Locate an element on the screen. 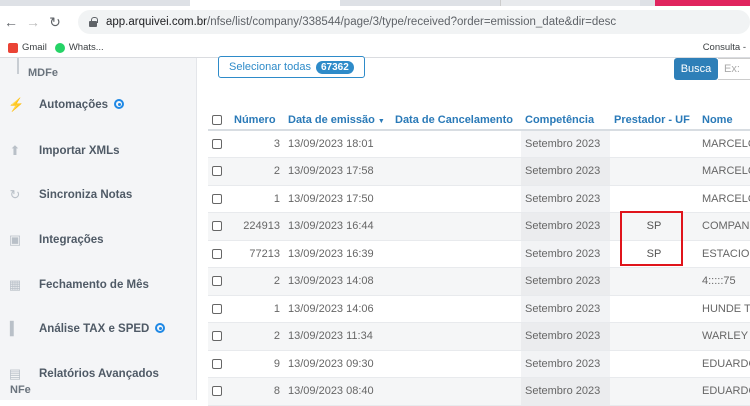 This screenshot has height=406, width=750. lock-icon is located at coordinates (93, 22).